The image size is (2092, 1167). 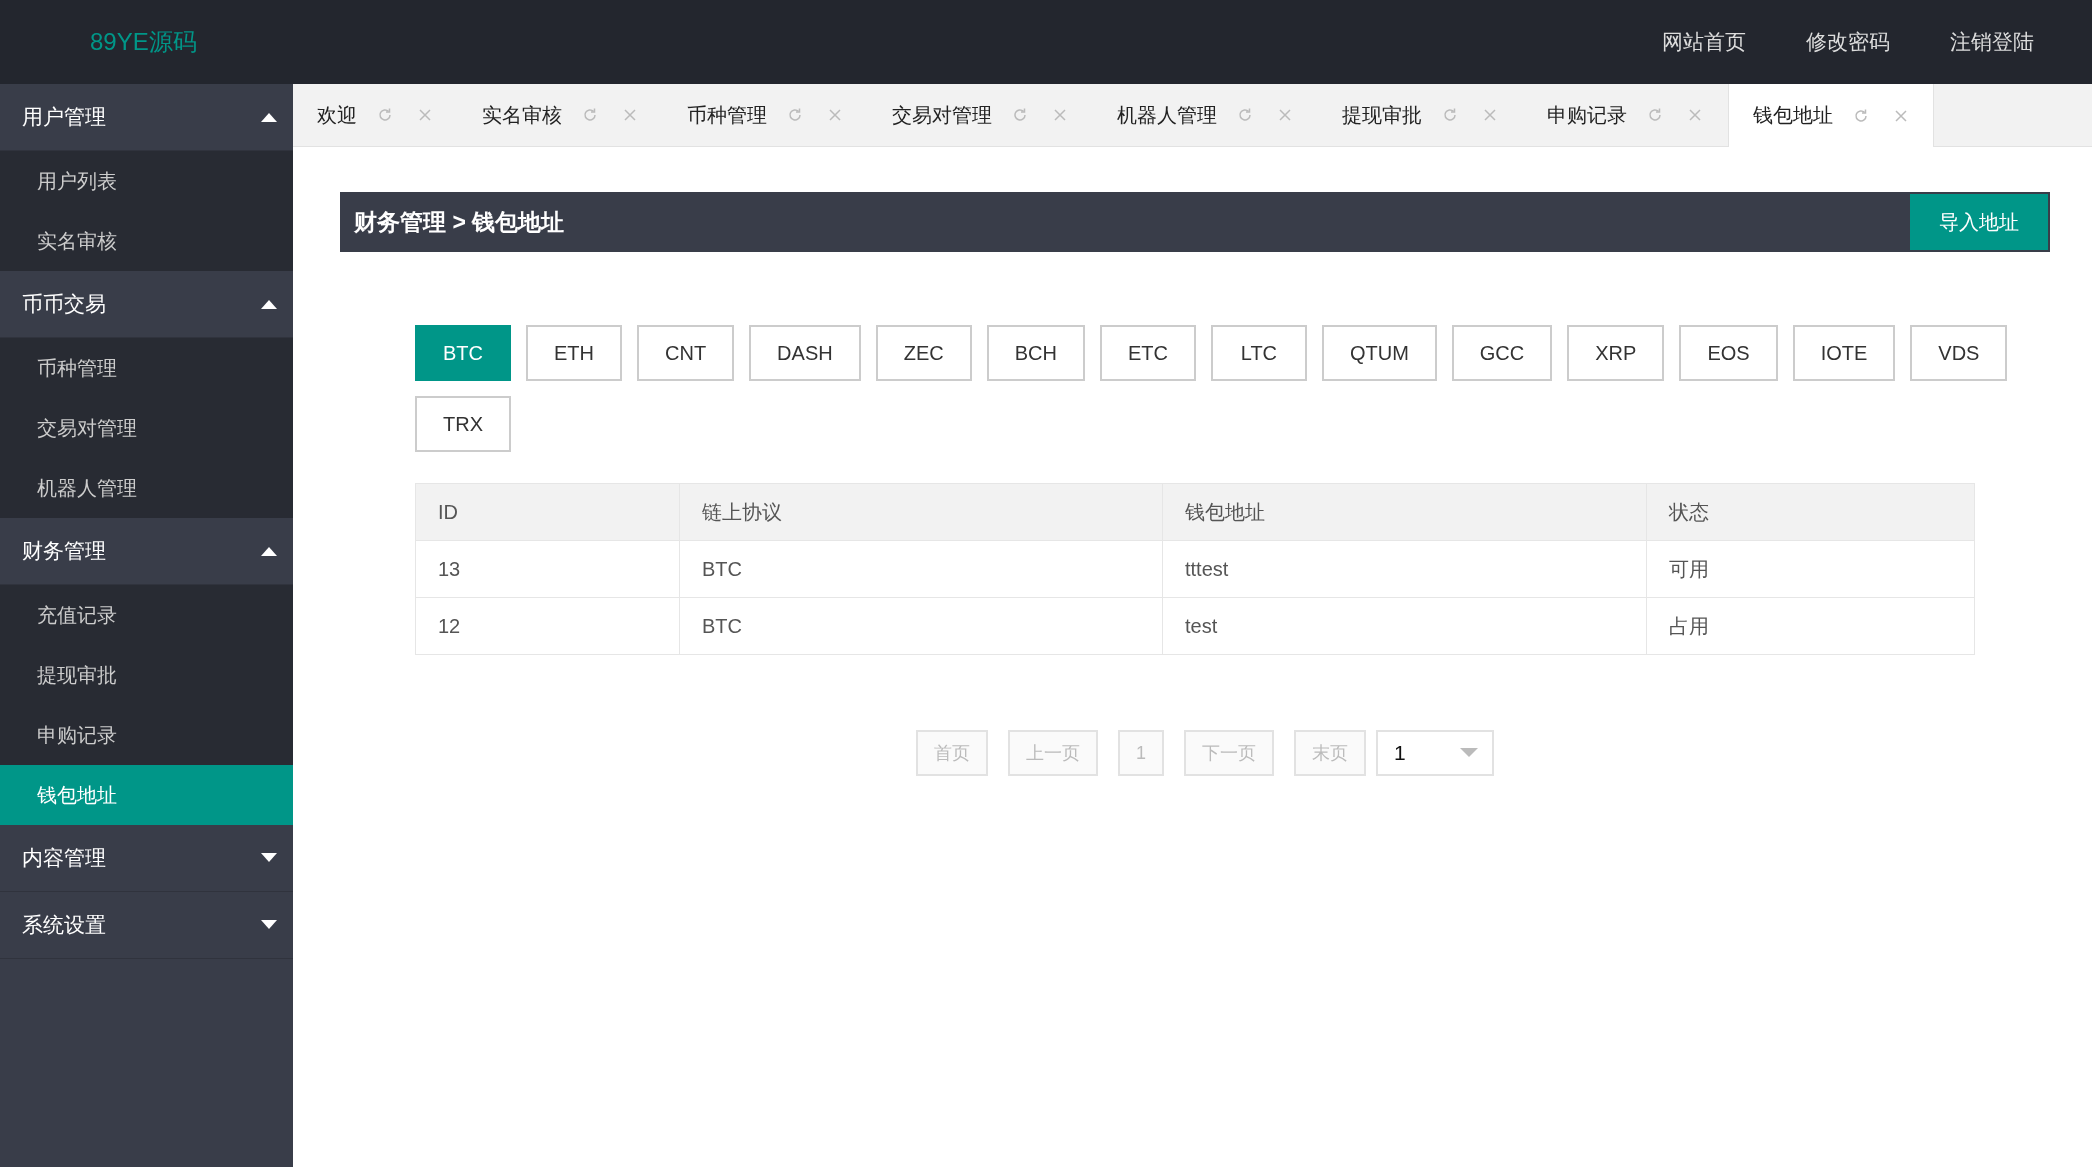 What do you see at coordinates (1258, 353) in the screenshot?
I see `coin-button: LTC` at bounding box center [1258, 353].